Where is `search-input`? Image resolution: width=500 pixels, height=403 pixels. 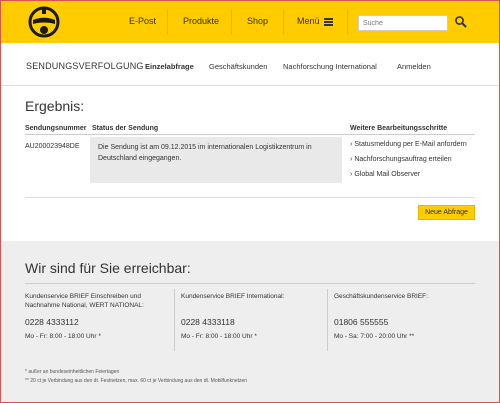 search-input is located at coordinates (403, 23).